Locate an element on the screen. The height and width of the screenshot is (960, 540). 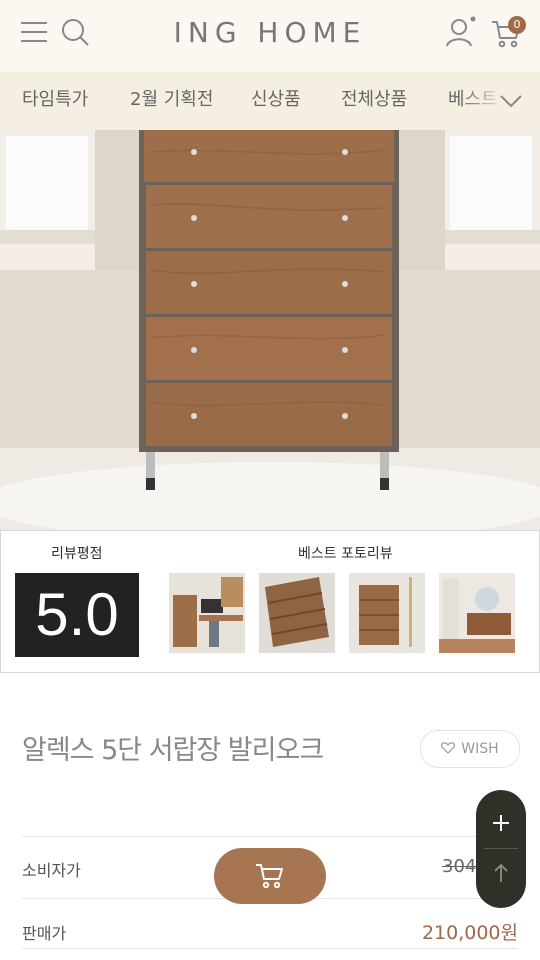
sale-price-value: 210,000원 is located at coordinates (469, 933).